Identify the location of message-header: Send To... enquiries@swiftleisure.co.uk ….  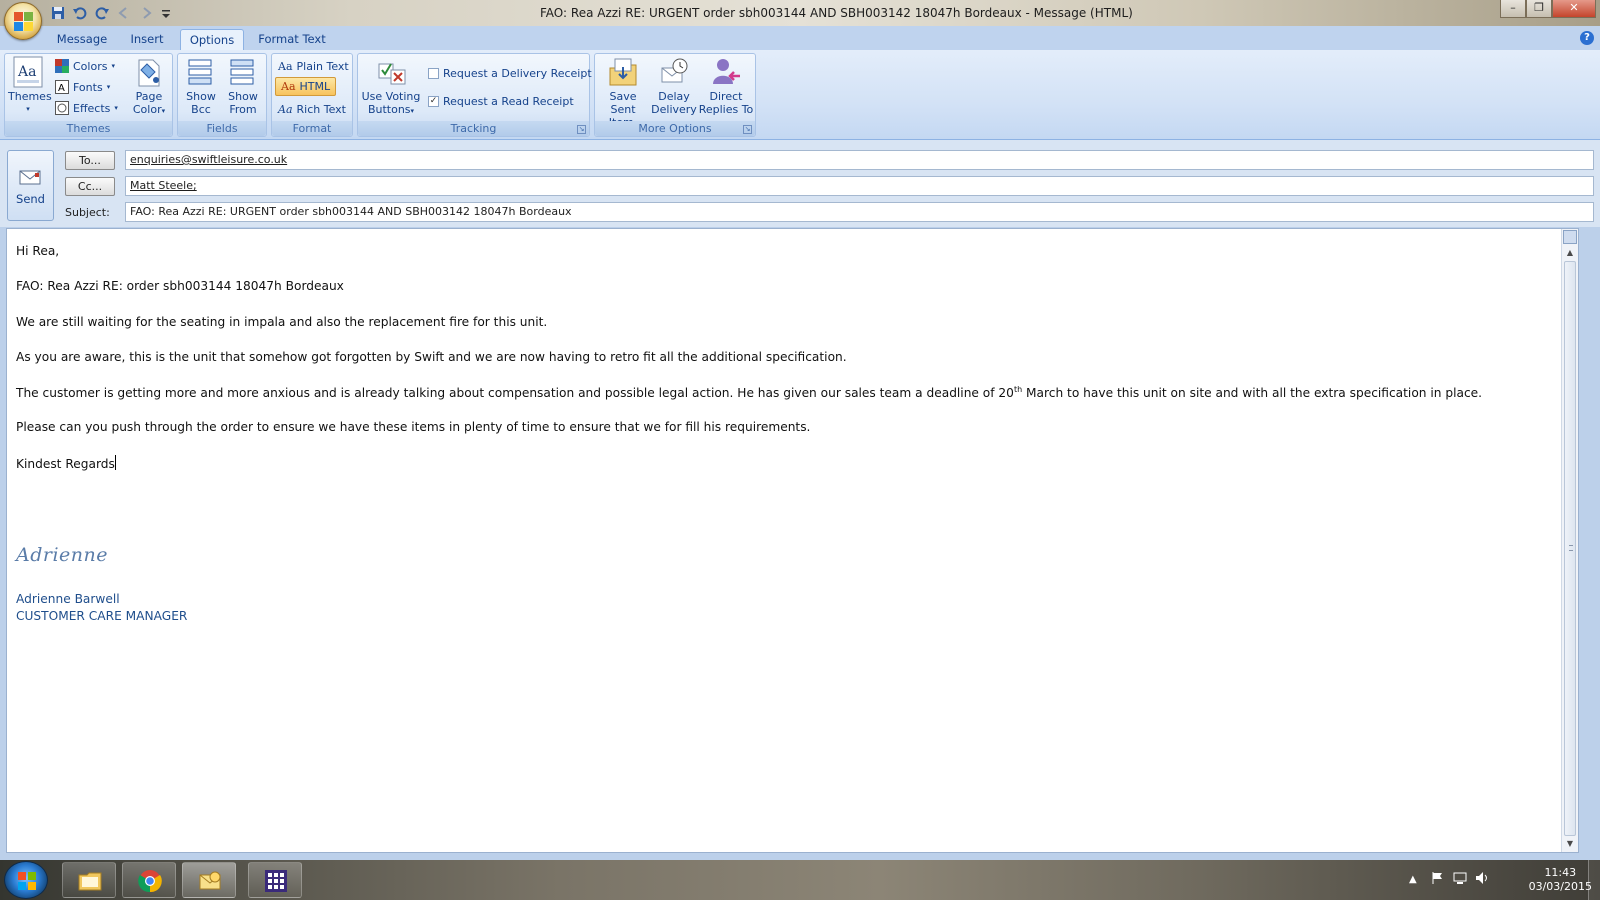
(800, 183).